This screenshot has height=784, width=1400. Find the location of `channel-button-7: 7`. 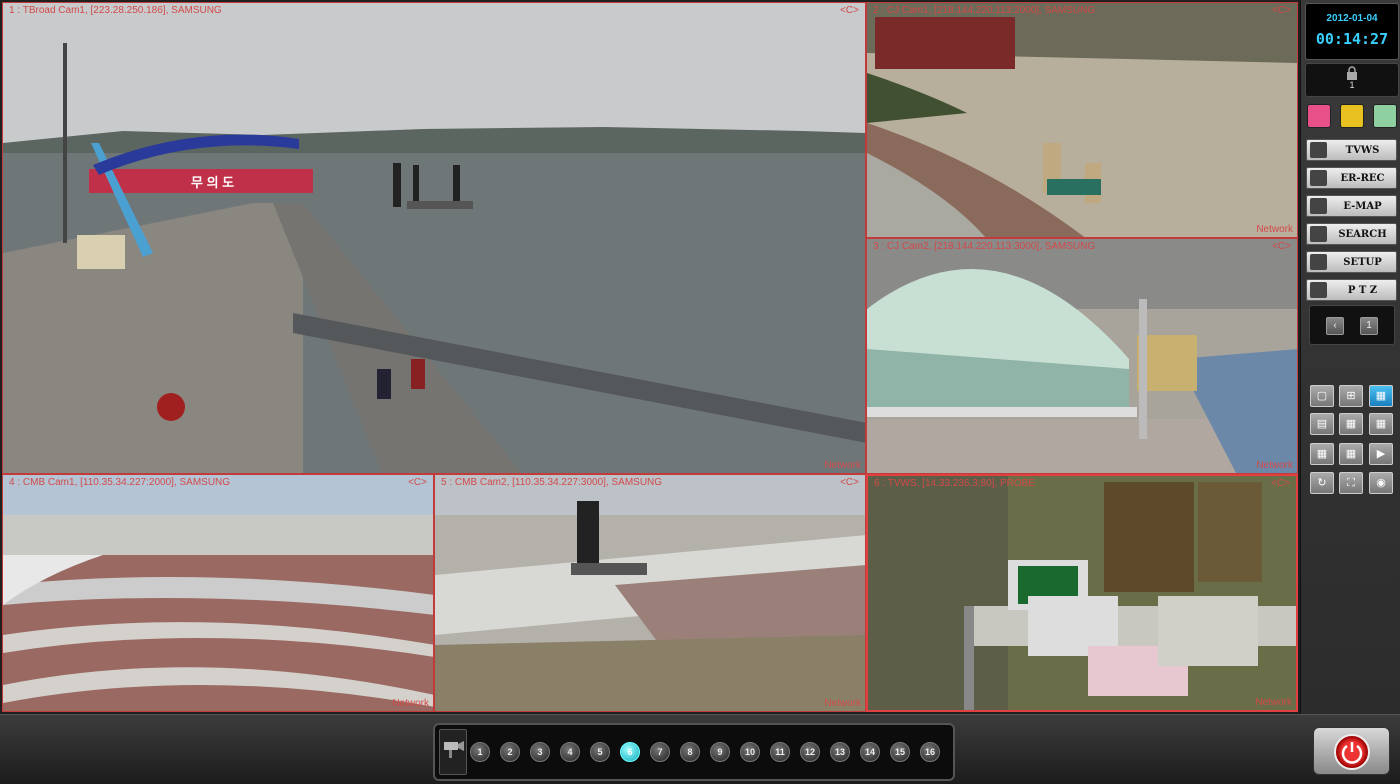

channel-button-7: 7 is located at coordinates (660, 752).